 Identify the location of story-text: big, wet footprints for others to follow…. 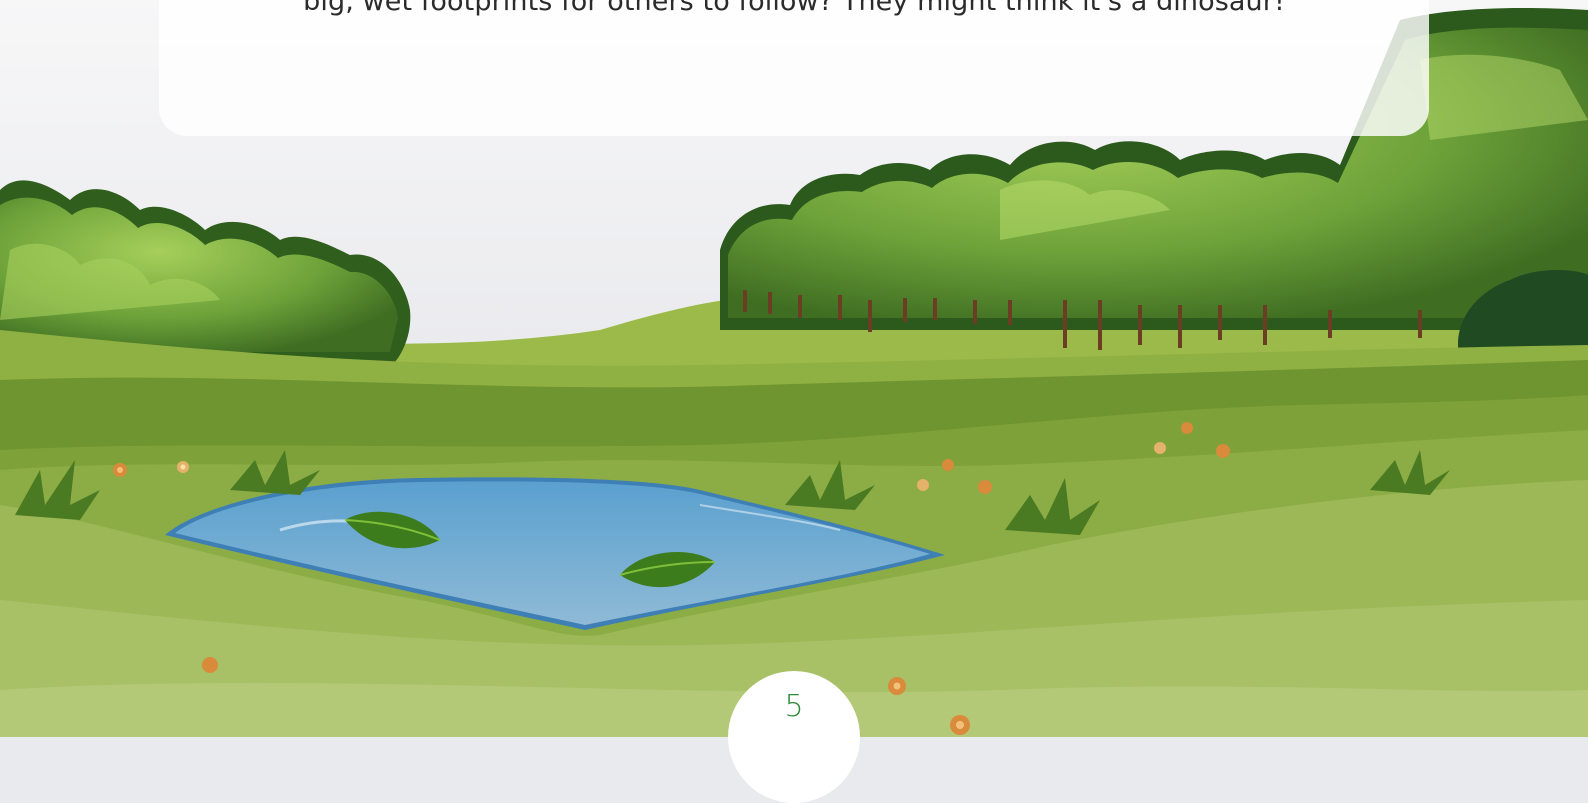
(794, 8).